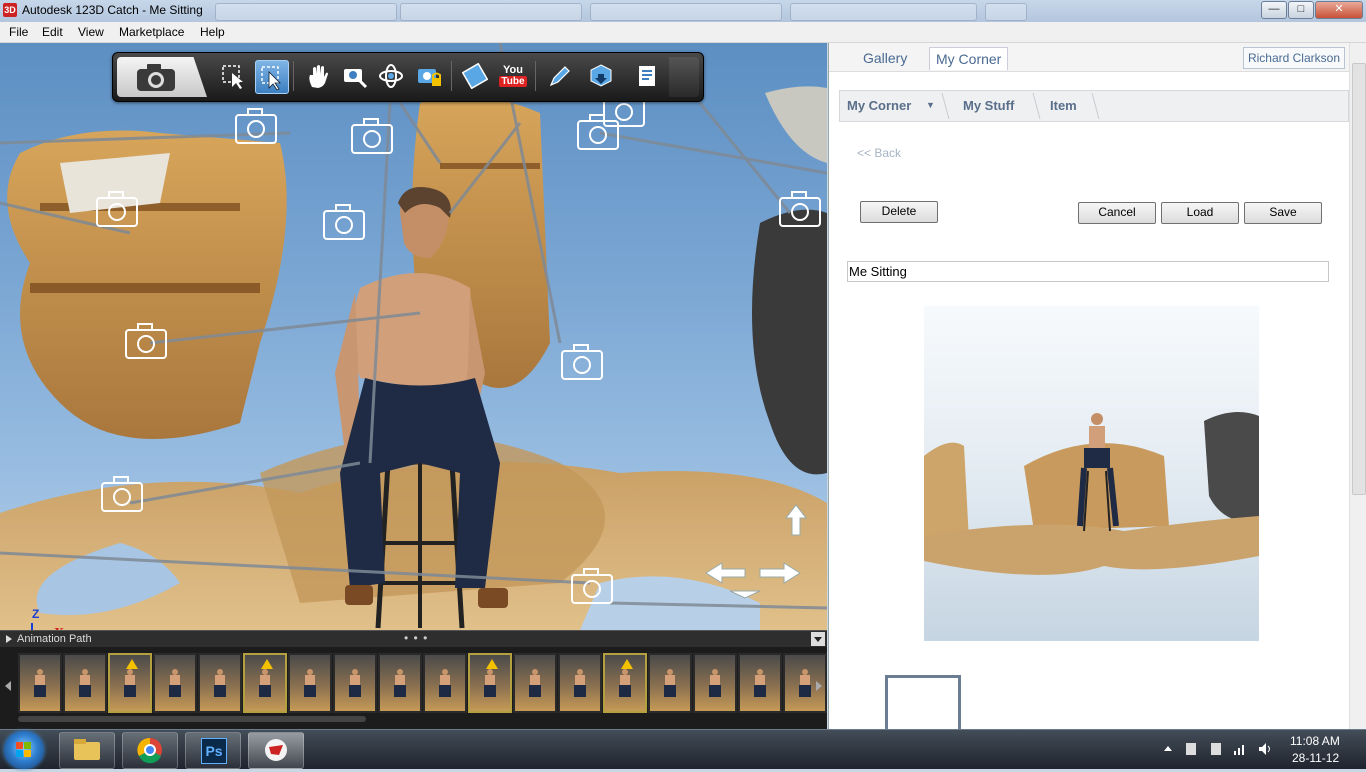 The image size is (1366, 772). I want to click on menu-edit: Edit, so click(52, 32).